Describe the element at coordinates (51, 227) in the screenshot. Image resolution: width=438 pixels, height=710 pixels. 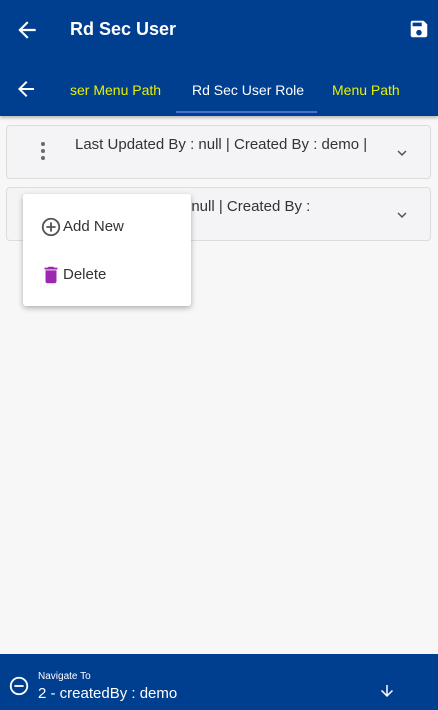
I see `add-circle-icon` at that location.